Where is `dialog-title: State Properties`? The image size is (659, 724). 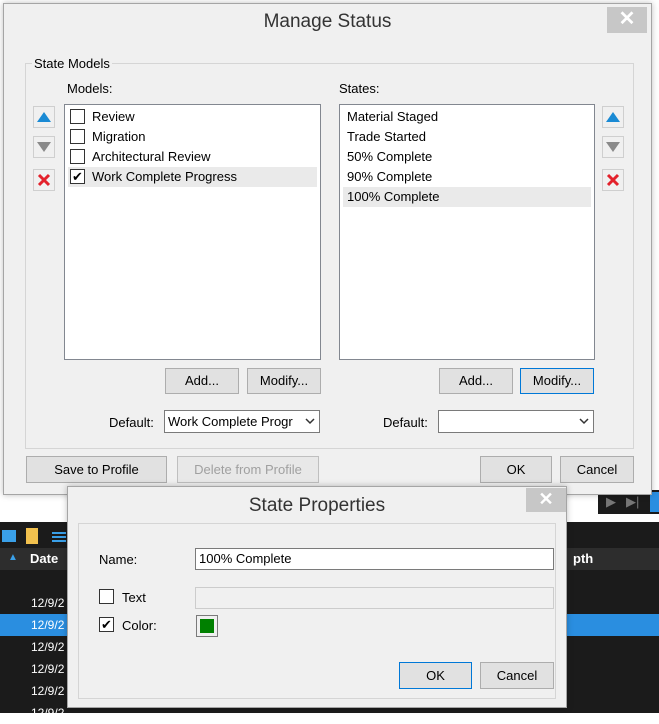 dialog-title: State Properties is located at coordinates (317, 505).